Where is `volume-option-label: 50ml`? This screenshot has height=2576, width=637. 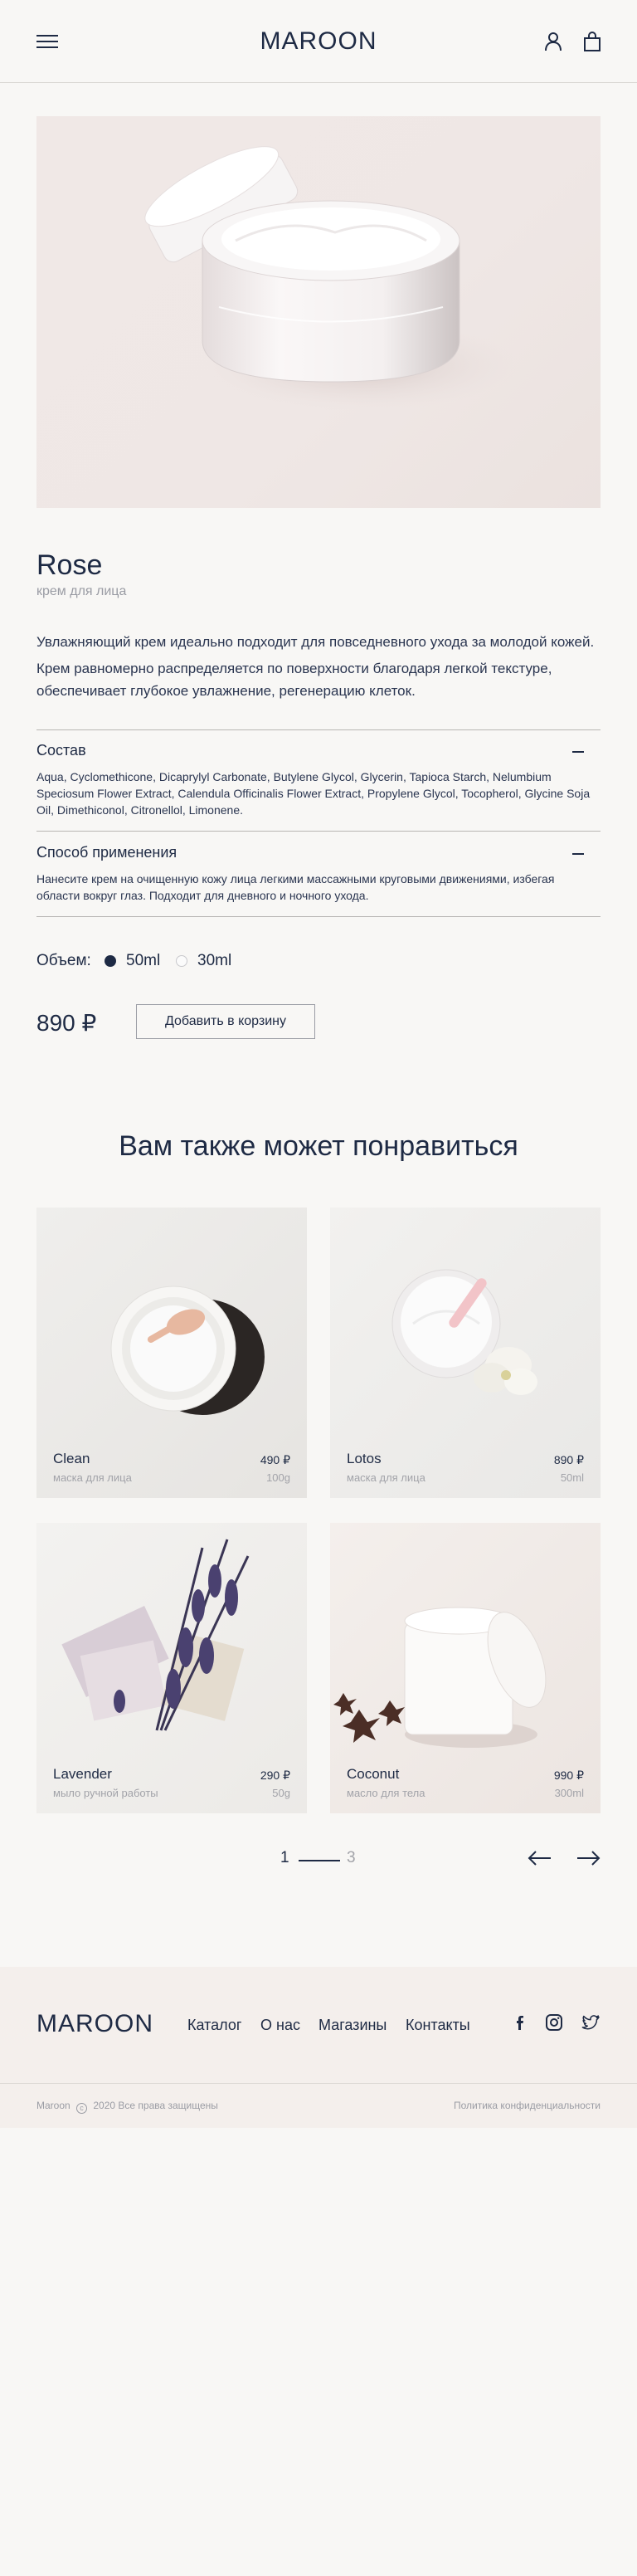 volume-option-label: 50ml is located at coordinates (143, 961).